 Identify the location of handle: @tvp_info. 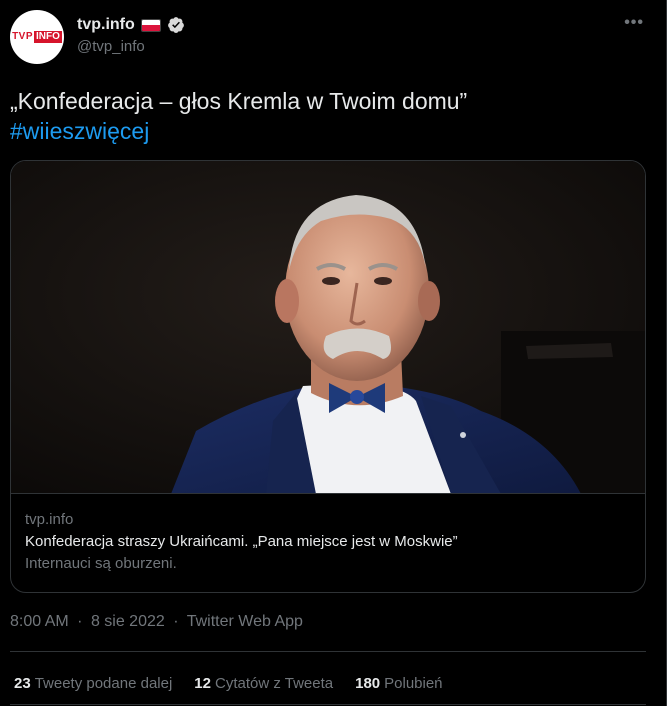
(131, 46).